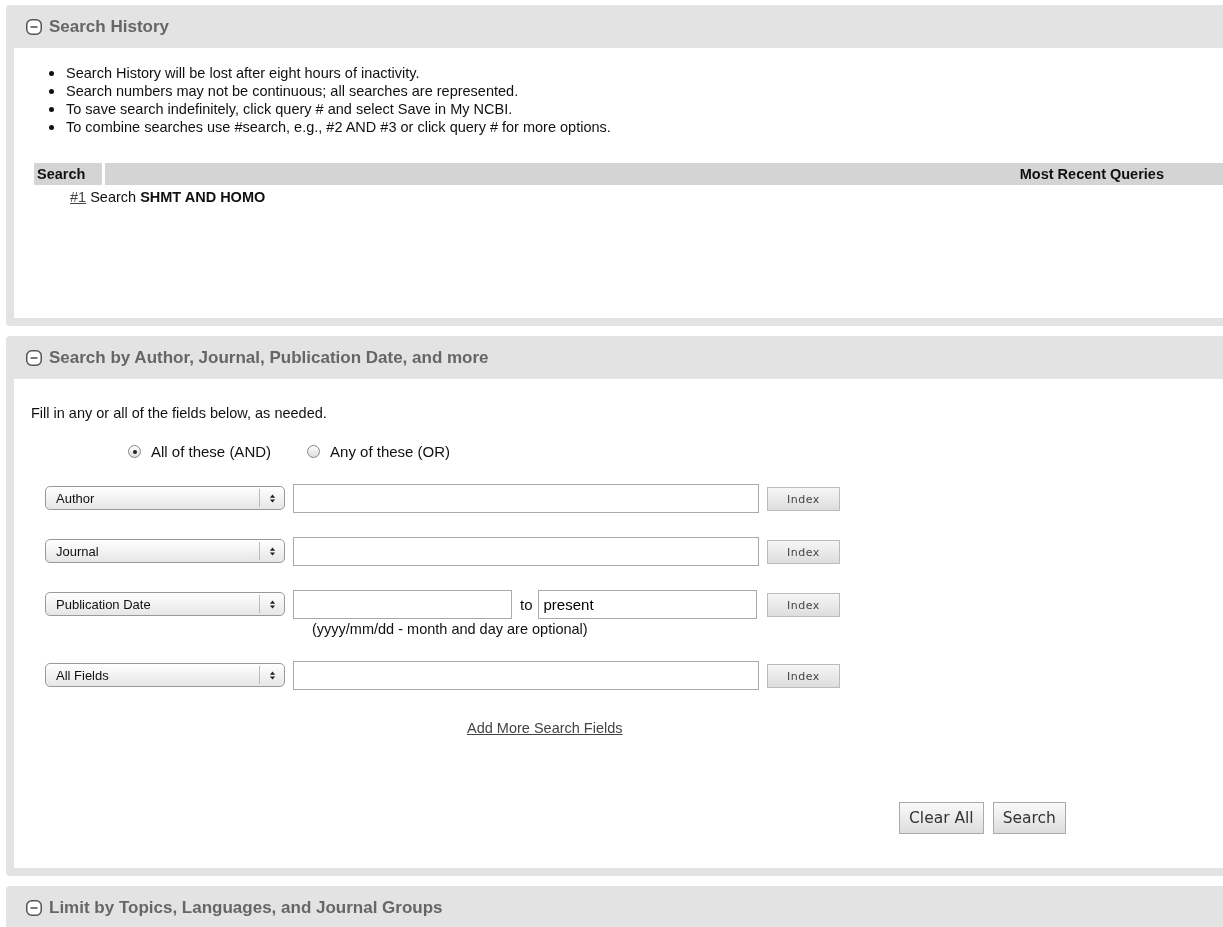 The image size is (1223, 927). Describe the element at coordinates (390, 451) in the screenshot. I see `radio-label: Any of these (OR)` at that location.